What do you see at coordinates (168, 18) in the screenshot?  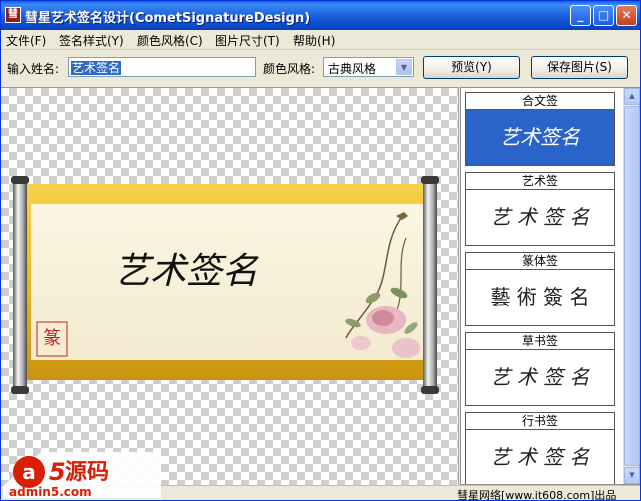 I see `window-title: 彗星艺术签名设计(CometSignatureDesign)` at bounding box center [168, 18].